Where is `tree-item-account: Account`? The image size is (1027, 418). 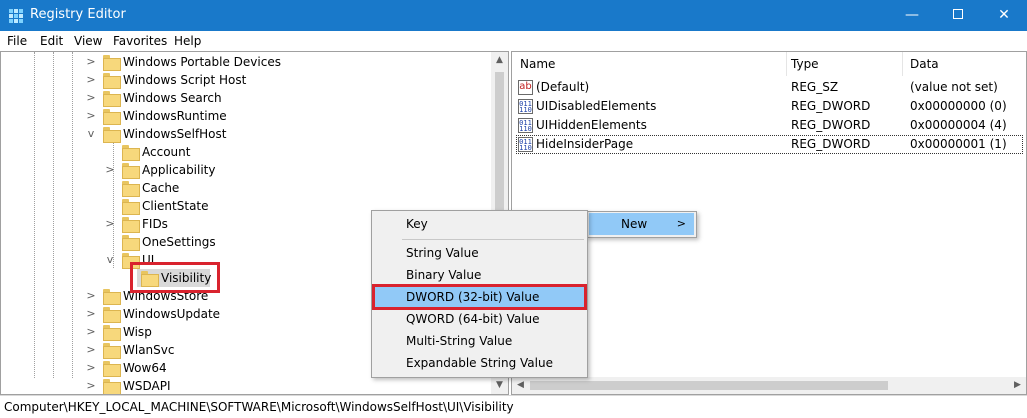
tree-item-account: Account is located at coordinates (246, 152).